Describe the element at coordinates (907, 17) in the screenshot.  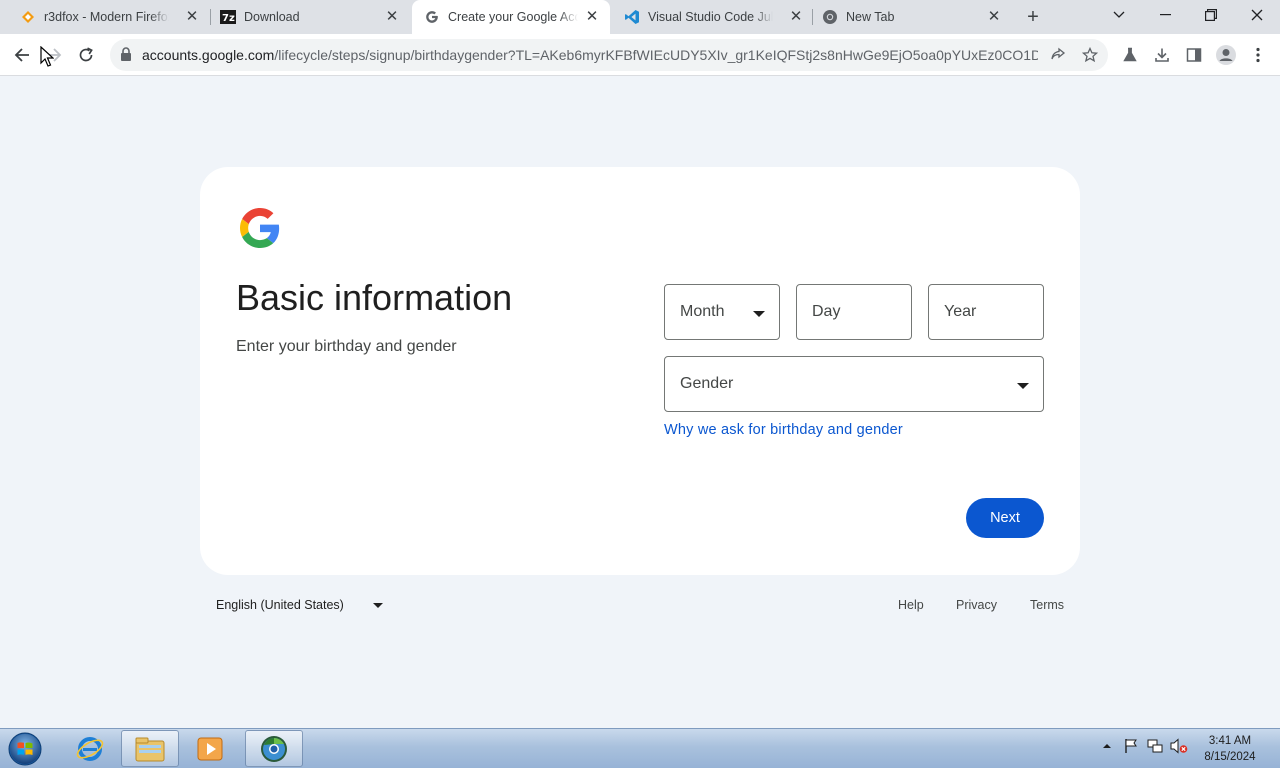
I see `tab-new-tab: New Tab ✕` at that location.